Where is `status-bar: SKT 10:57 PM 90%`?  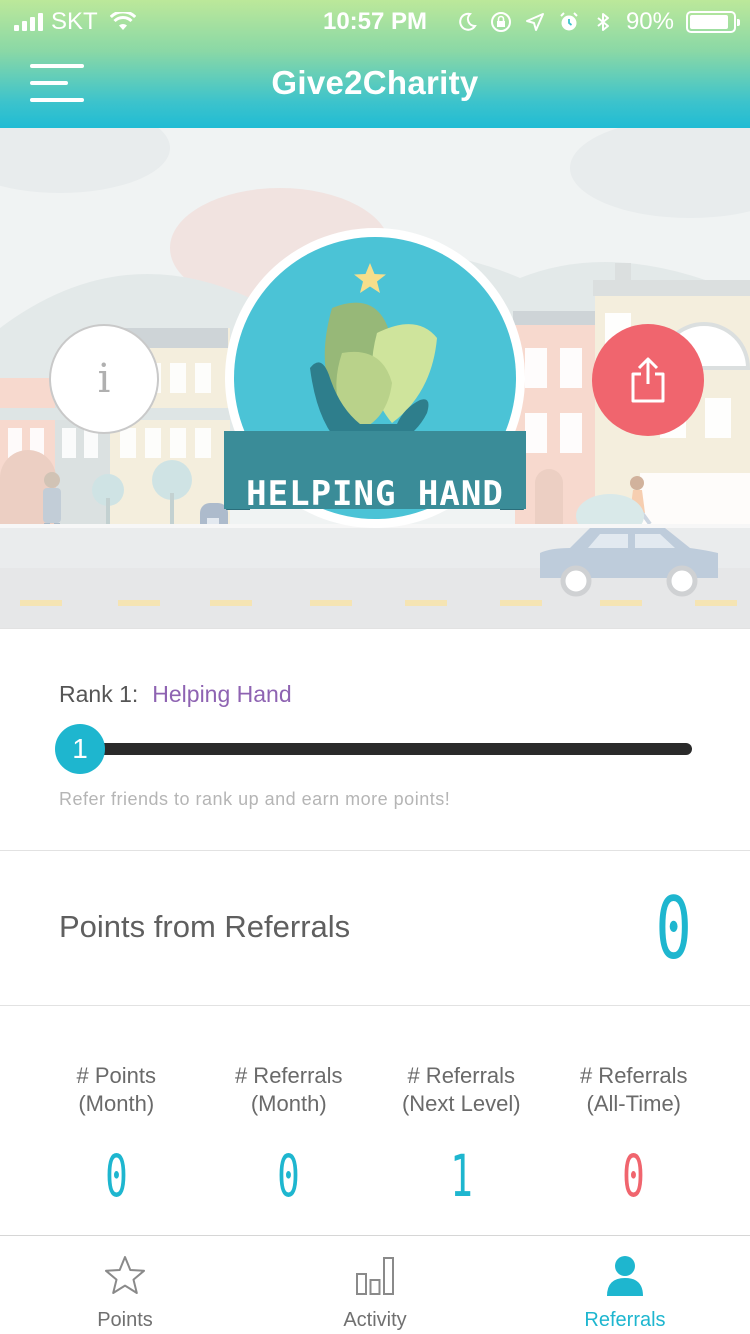 status-bar: SKT 10:57 PM 90% is located at coordinates (375, 20).